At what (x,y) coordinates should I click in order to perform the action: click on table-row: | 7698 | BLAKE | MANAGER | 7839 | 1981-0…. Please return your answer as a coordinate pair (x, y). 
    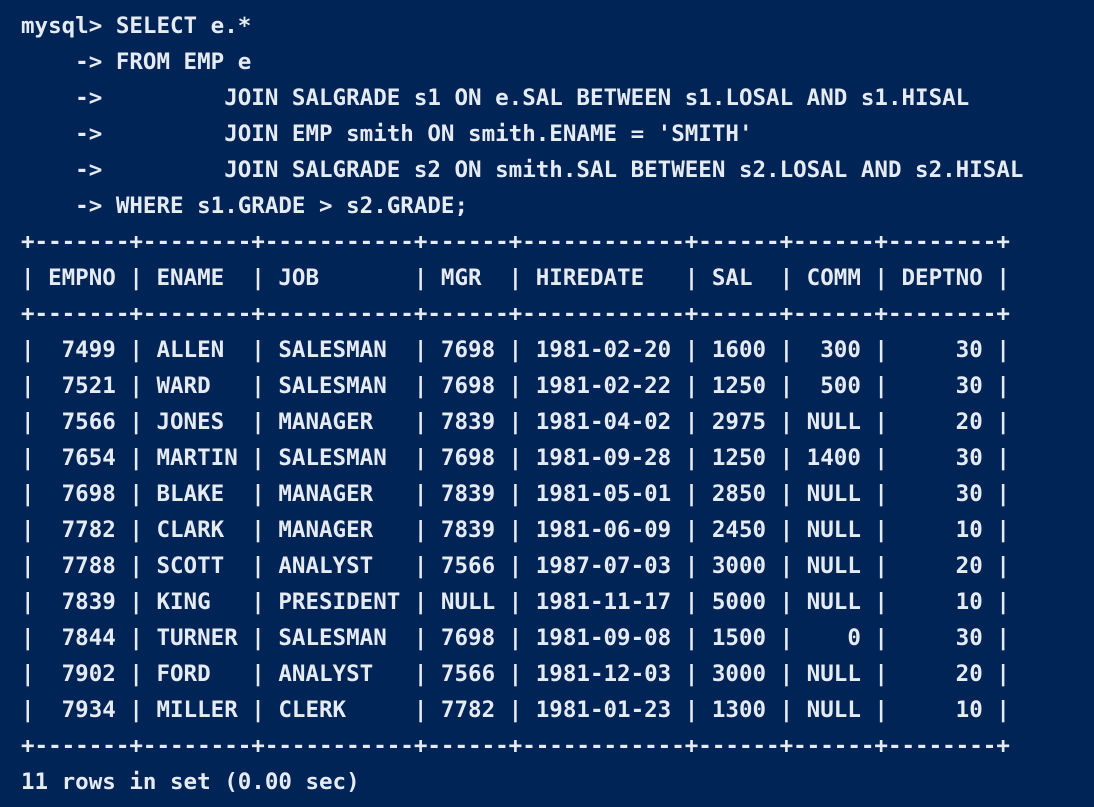
    Looking at the image, I should click on (515, 494).